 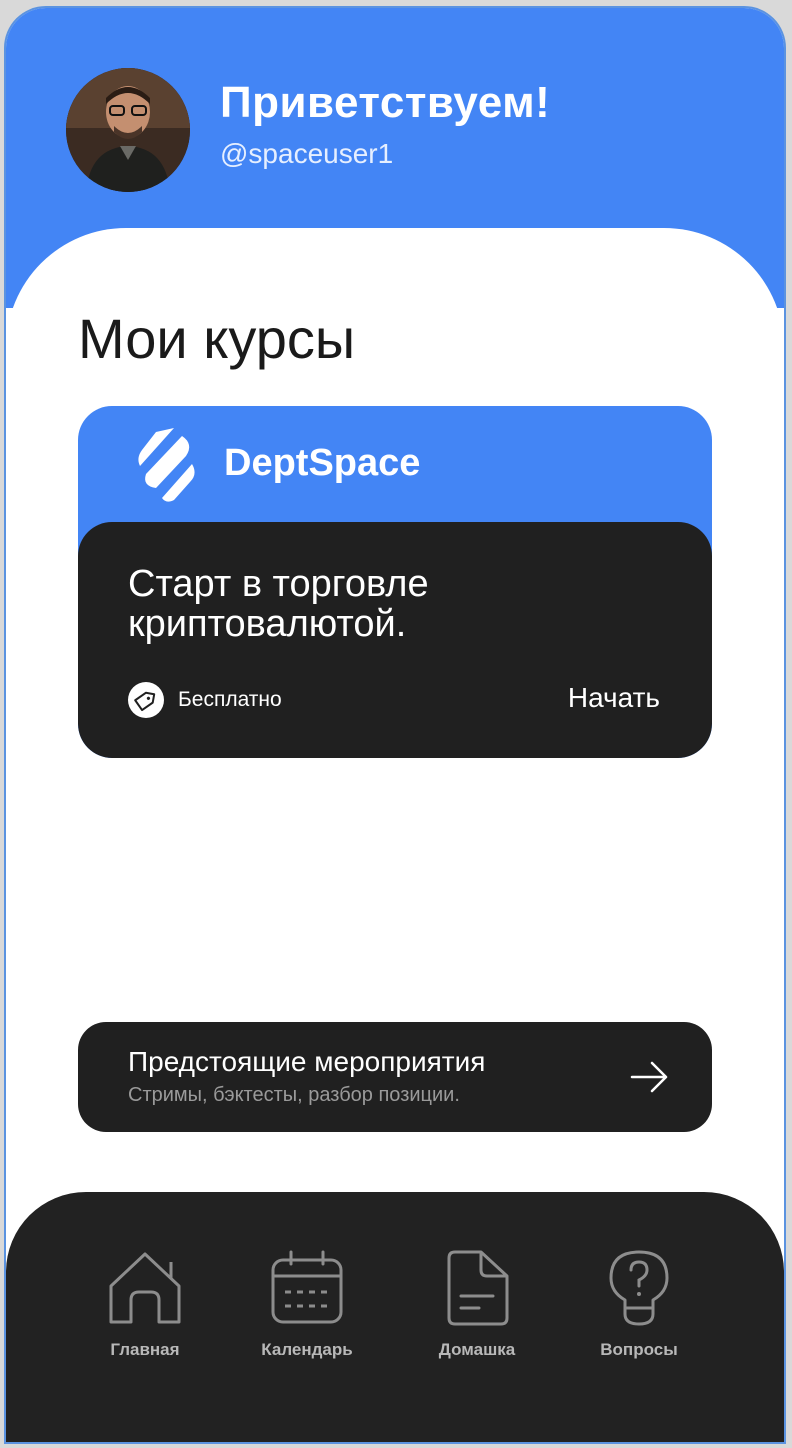 What do you see at coordinates (146, 700) in the screenshot?
I see `price-tag-icon` at bounding box center [146, 700].